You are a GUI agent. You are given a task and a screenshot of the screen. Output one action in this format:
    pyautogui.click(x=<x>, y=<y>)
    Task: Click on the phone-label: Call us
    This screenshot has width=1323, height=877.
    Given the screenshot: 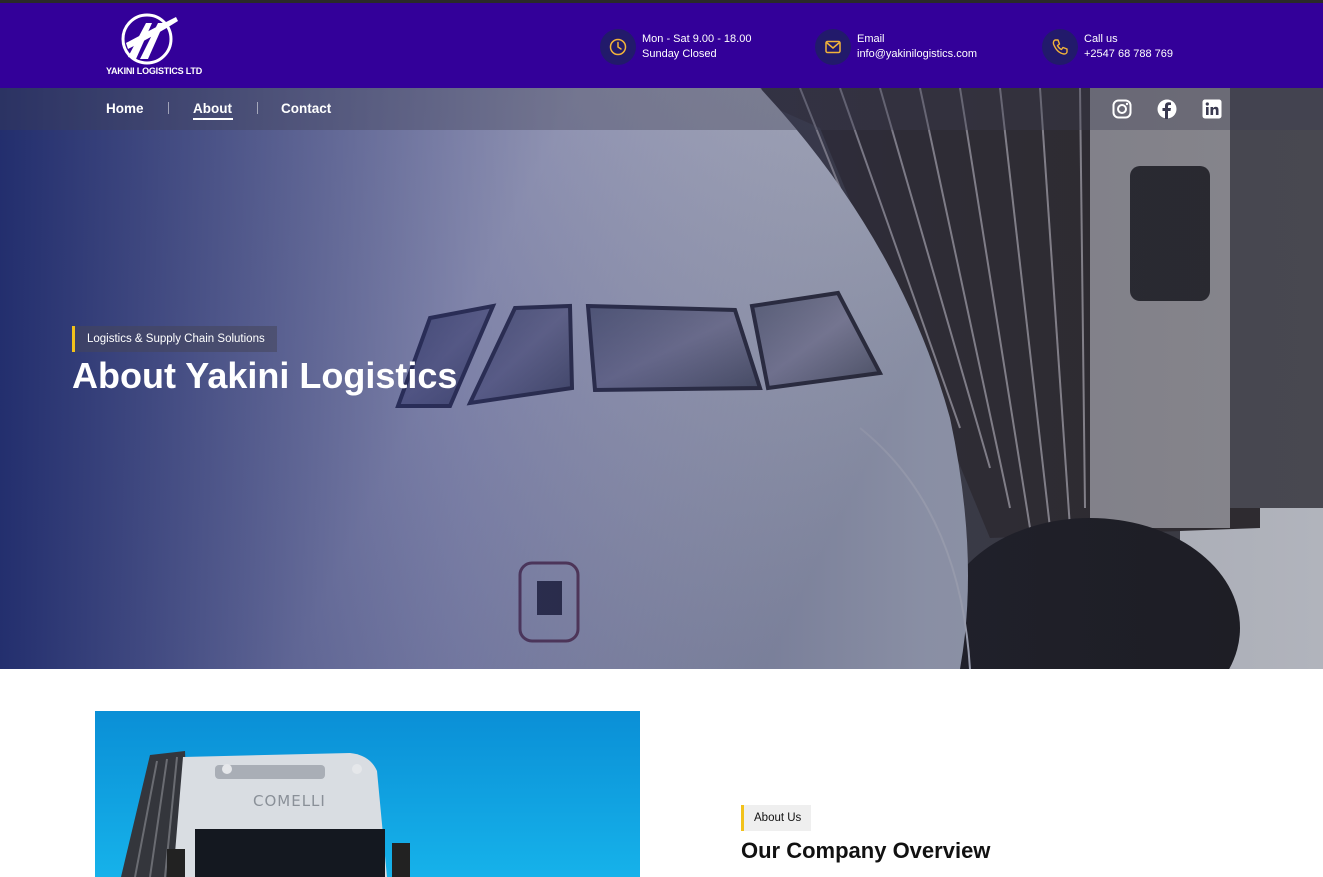 What is the action you would take?
    pyautogui.click(x=1101, y=39)
    